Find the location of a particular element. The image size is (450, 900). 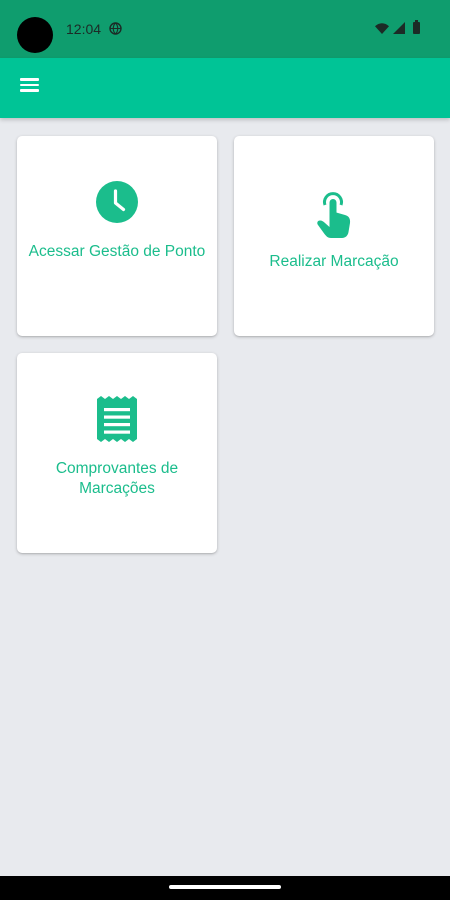

card-comprovantes-de-marcacoes: Comprovantes de Marcações is located at coordinates (117, 453).